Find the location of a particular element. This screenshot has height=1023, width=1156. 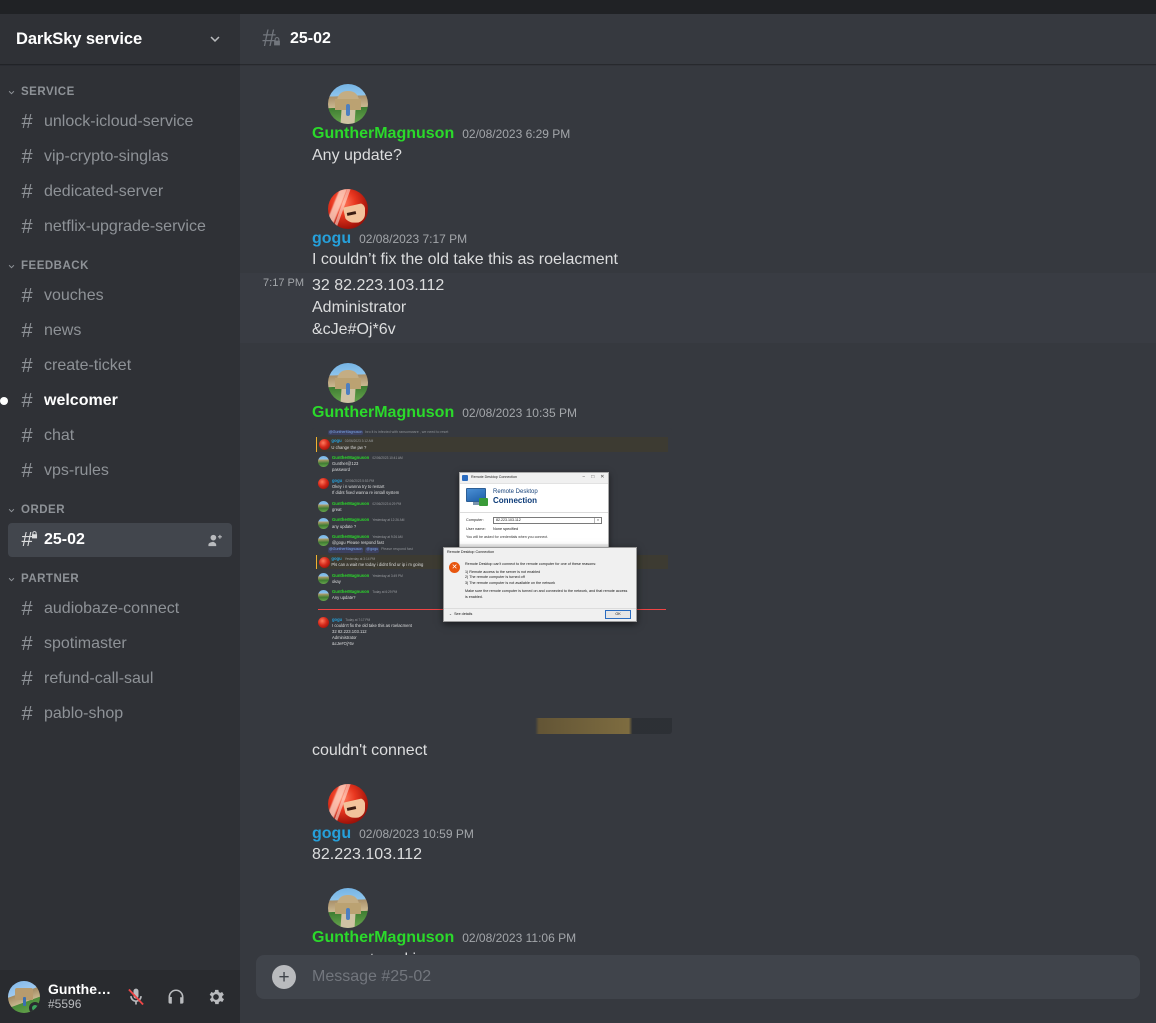

sidebar-item-news: # news is located at coordinates (120, 331).